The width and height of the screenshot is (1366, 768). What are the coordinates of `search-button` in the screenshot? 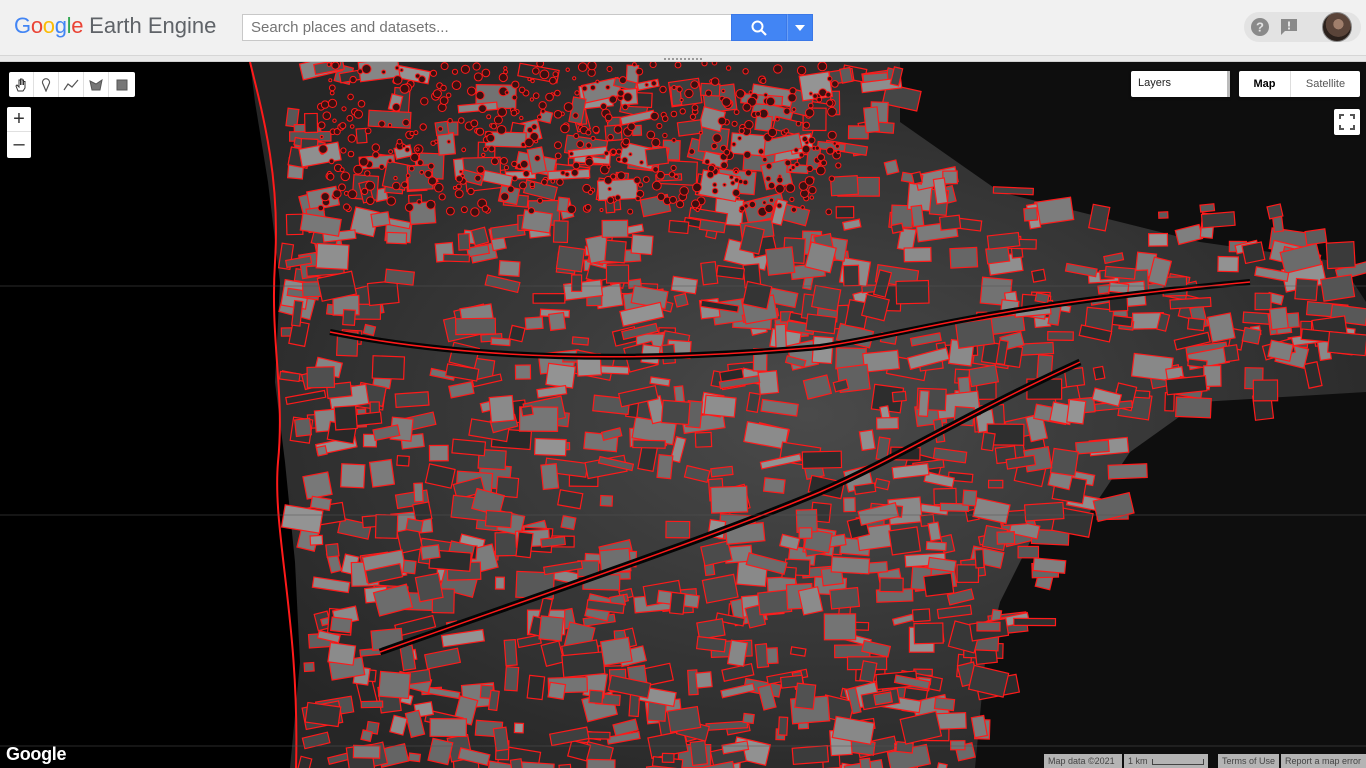 It's located at (759, 27).